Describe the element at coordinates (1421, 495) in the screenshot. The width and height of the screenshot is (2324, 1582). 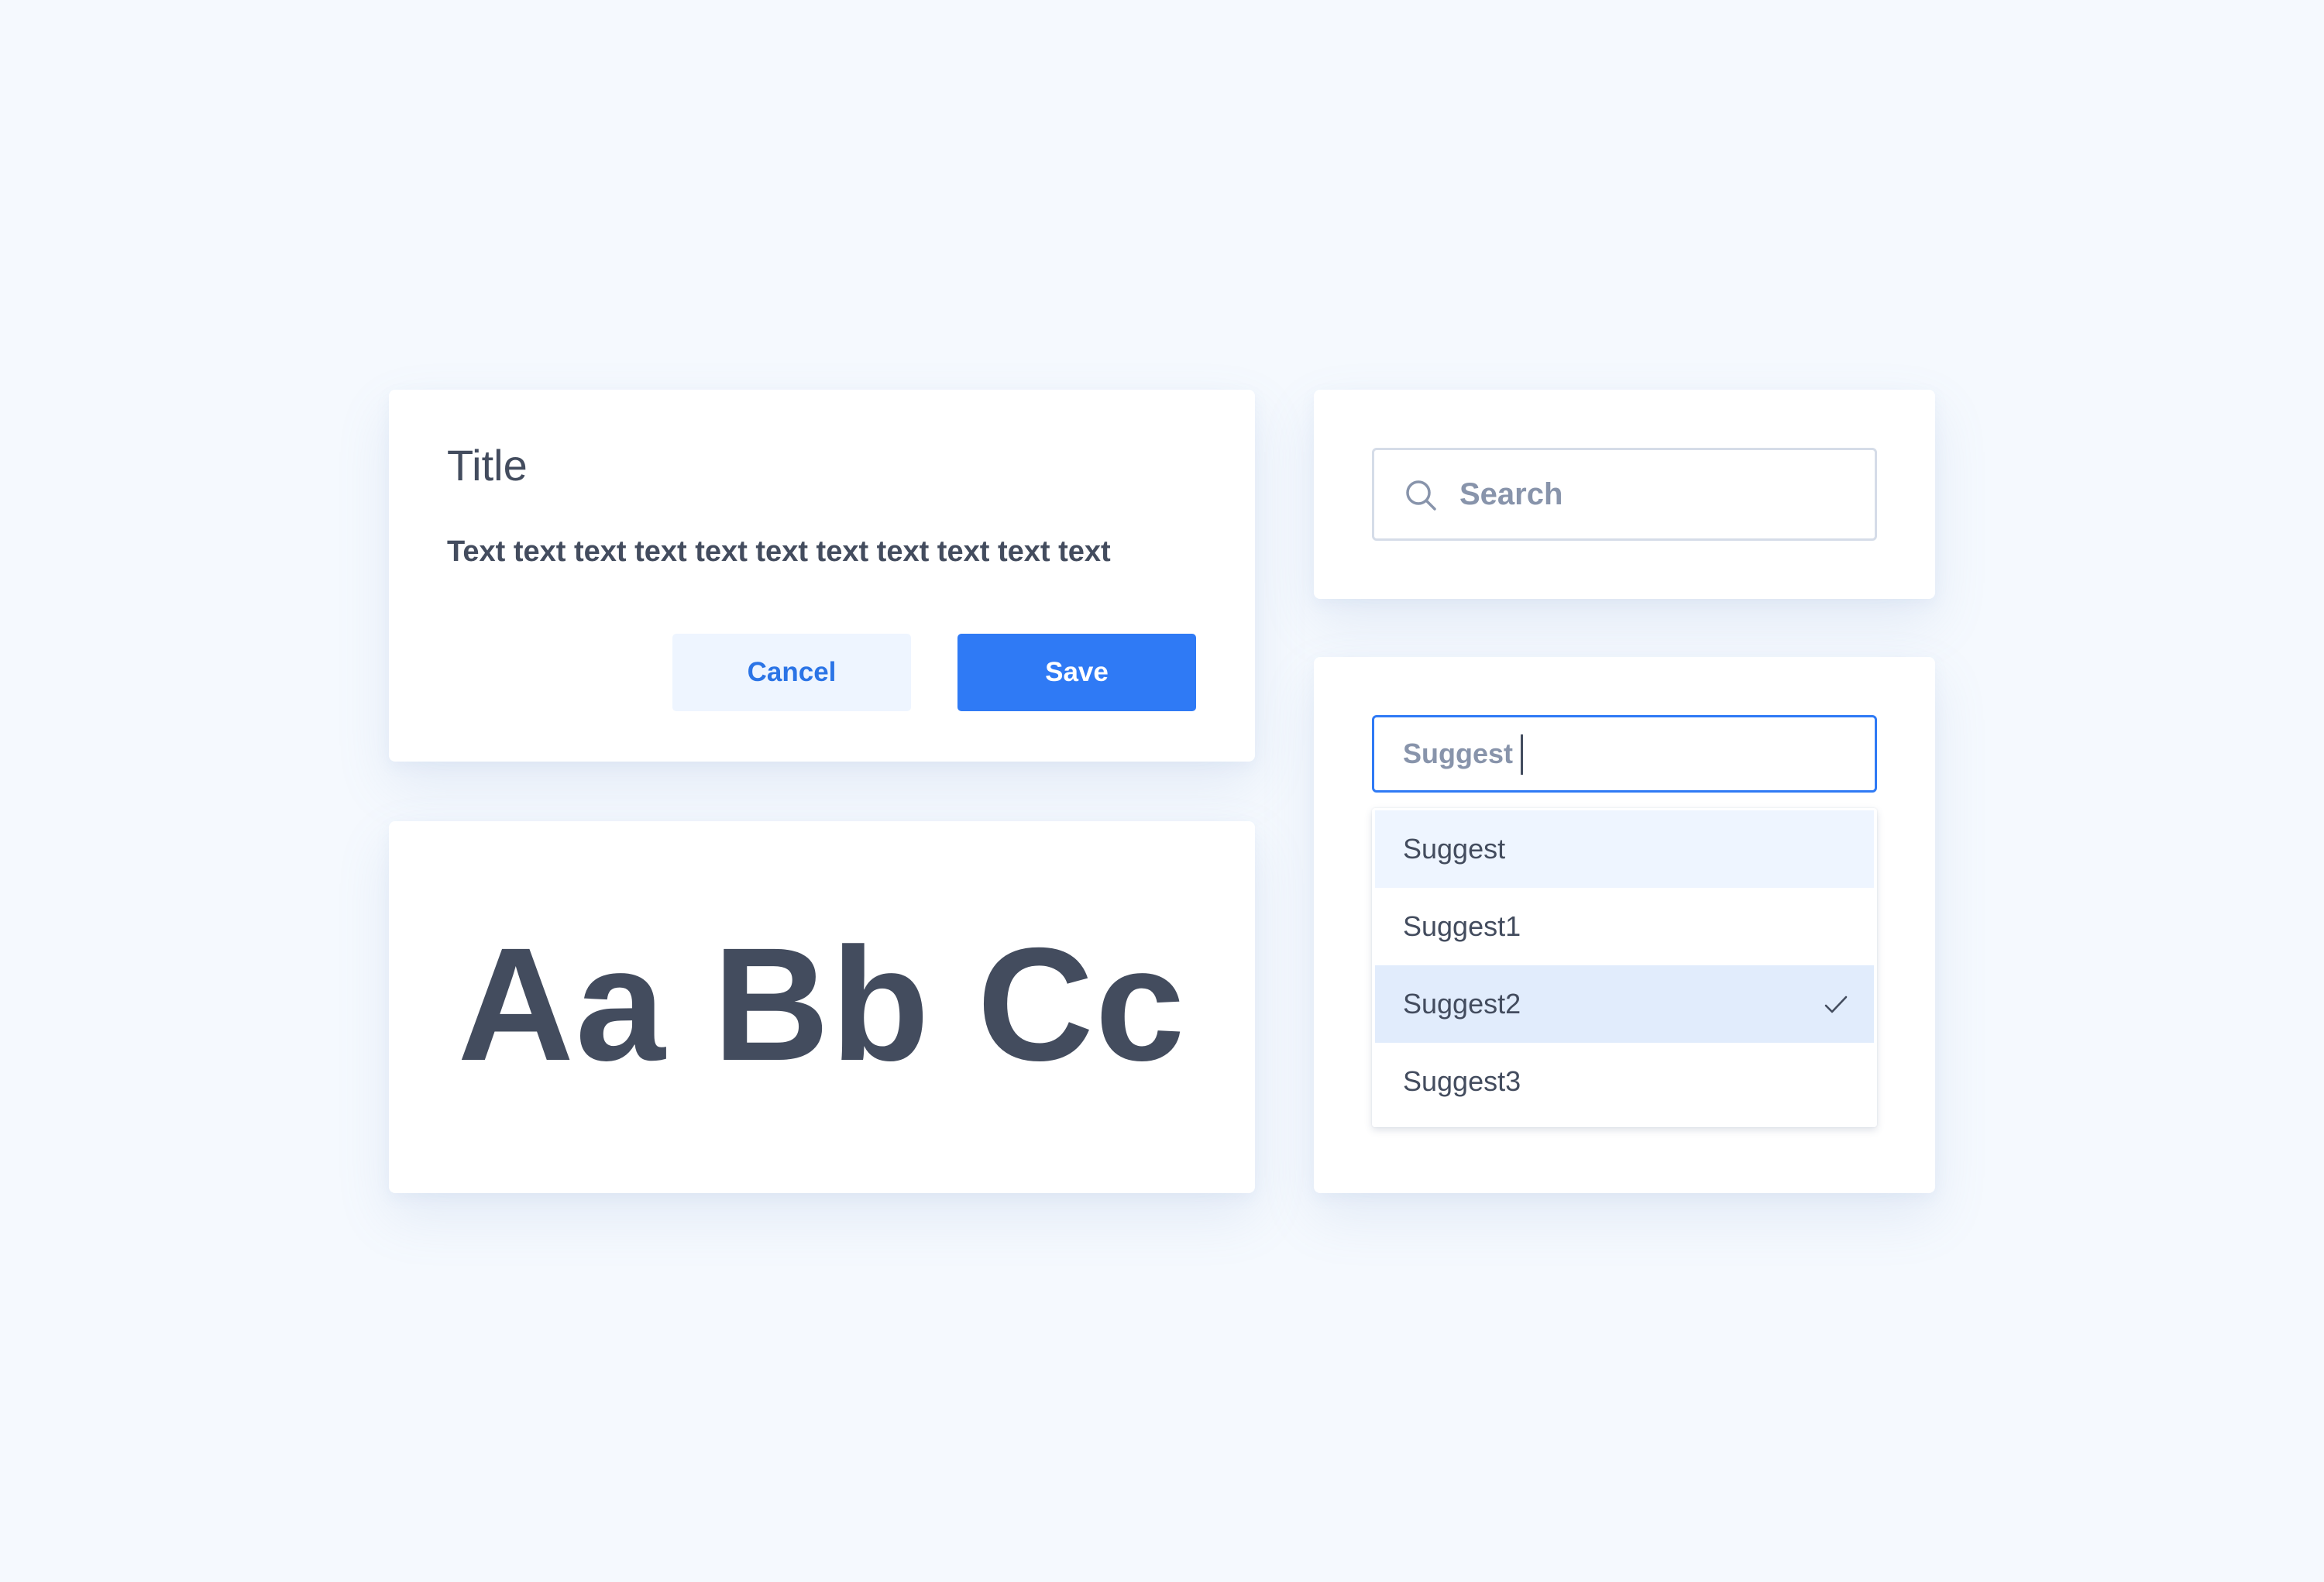
I see `search-icon` at that location.